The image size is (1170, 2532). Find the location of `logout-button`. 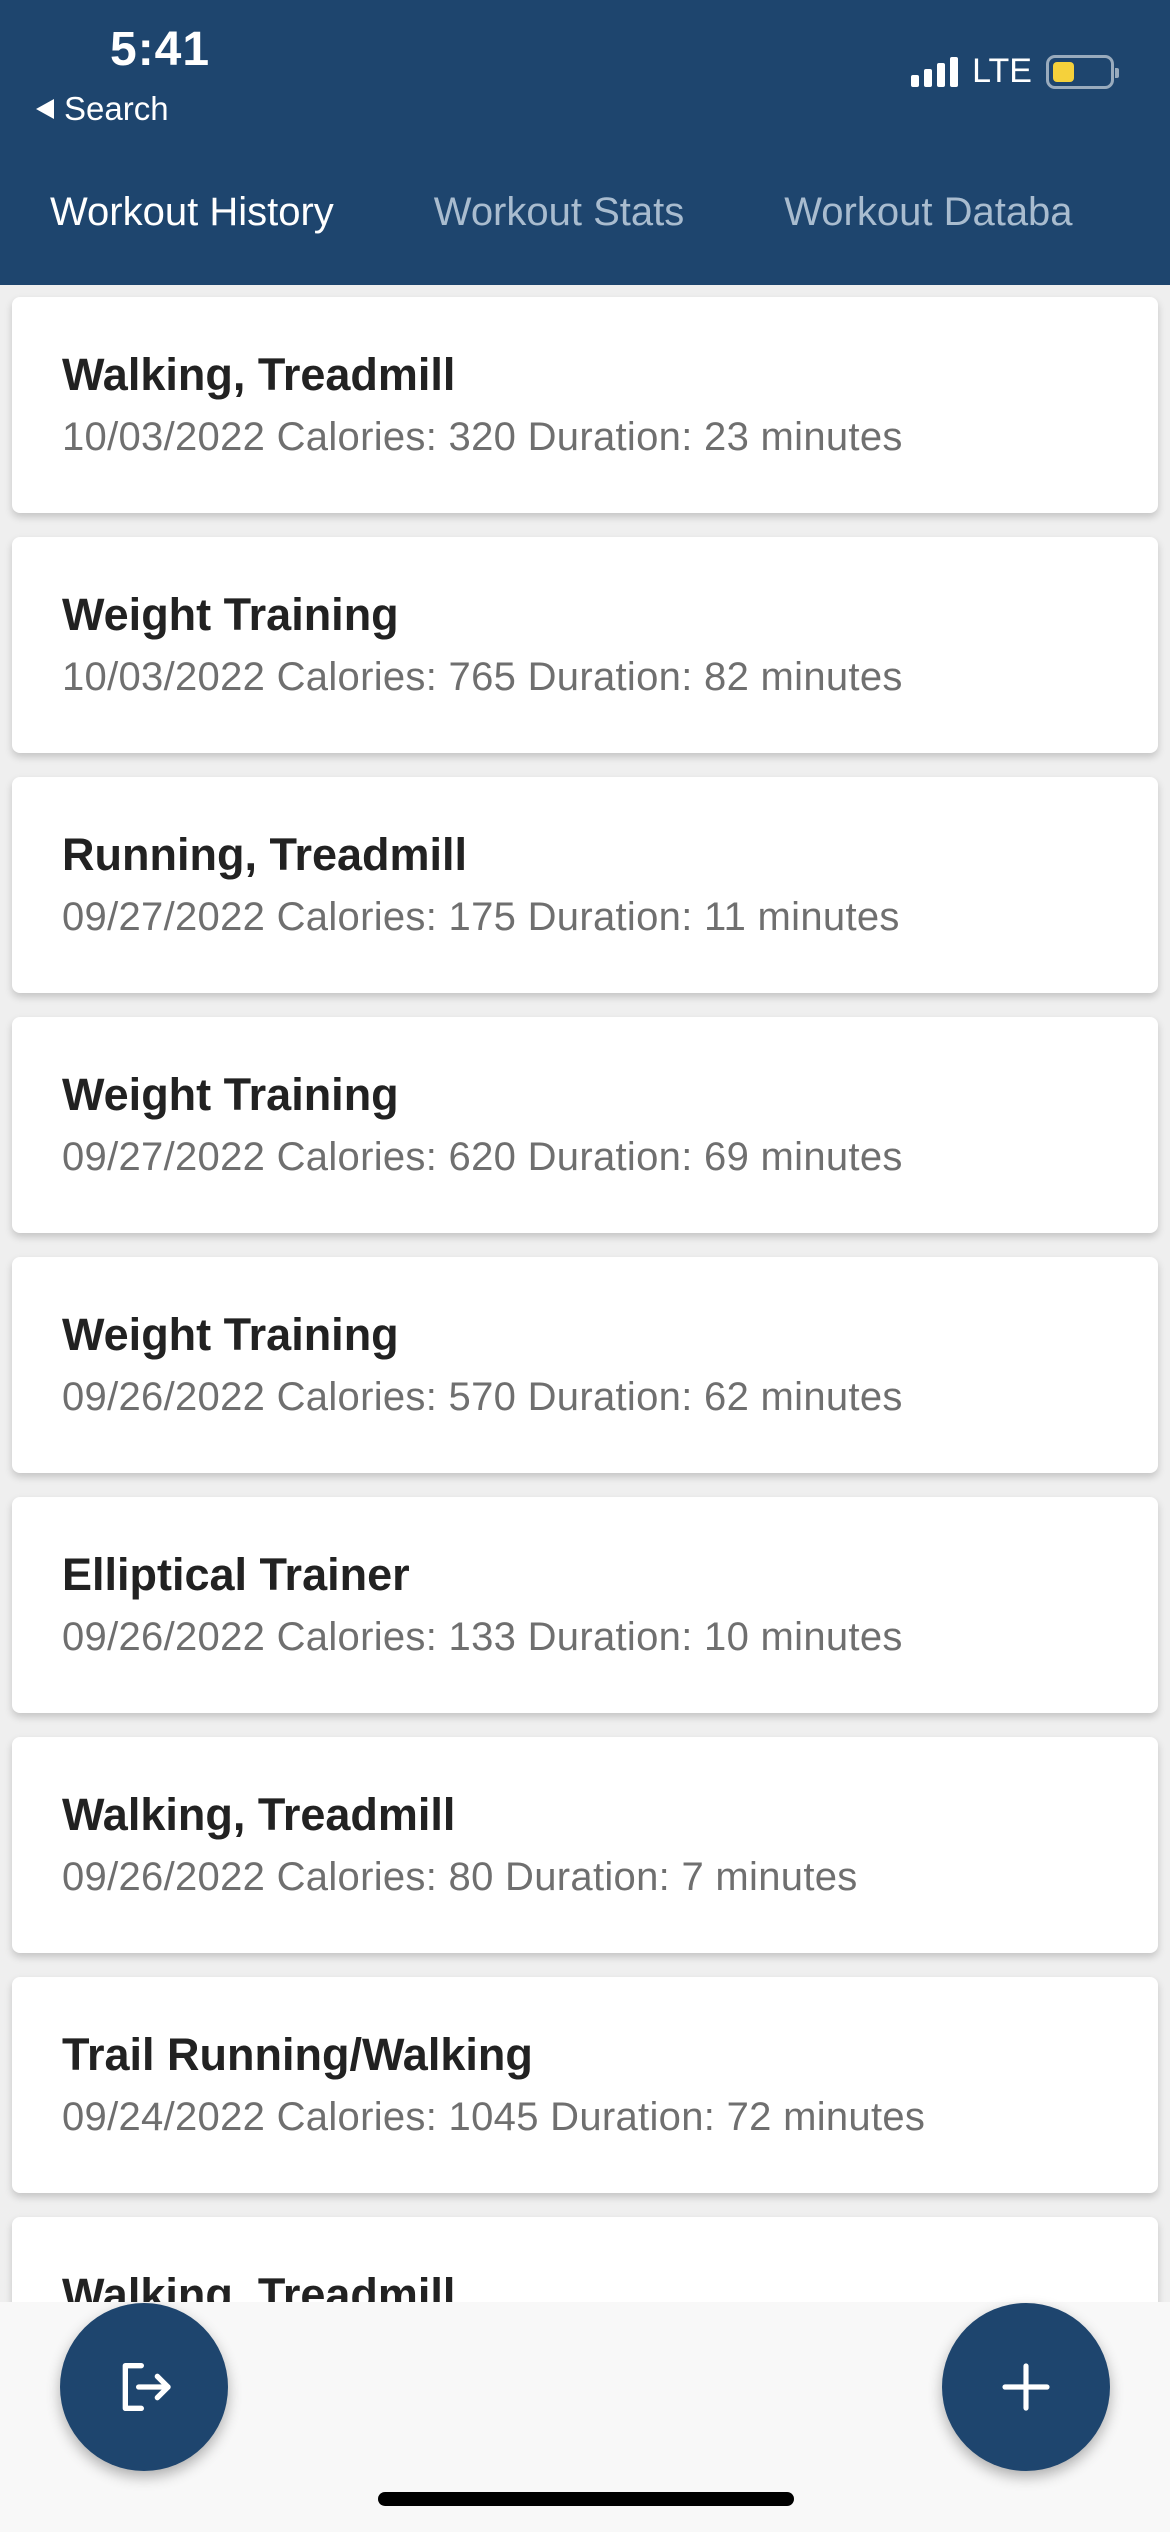

logout-button is located at coordinates (144, 2387).